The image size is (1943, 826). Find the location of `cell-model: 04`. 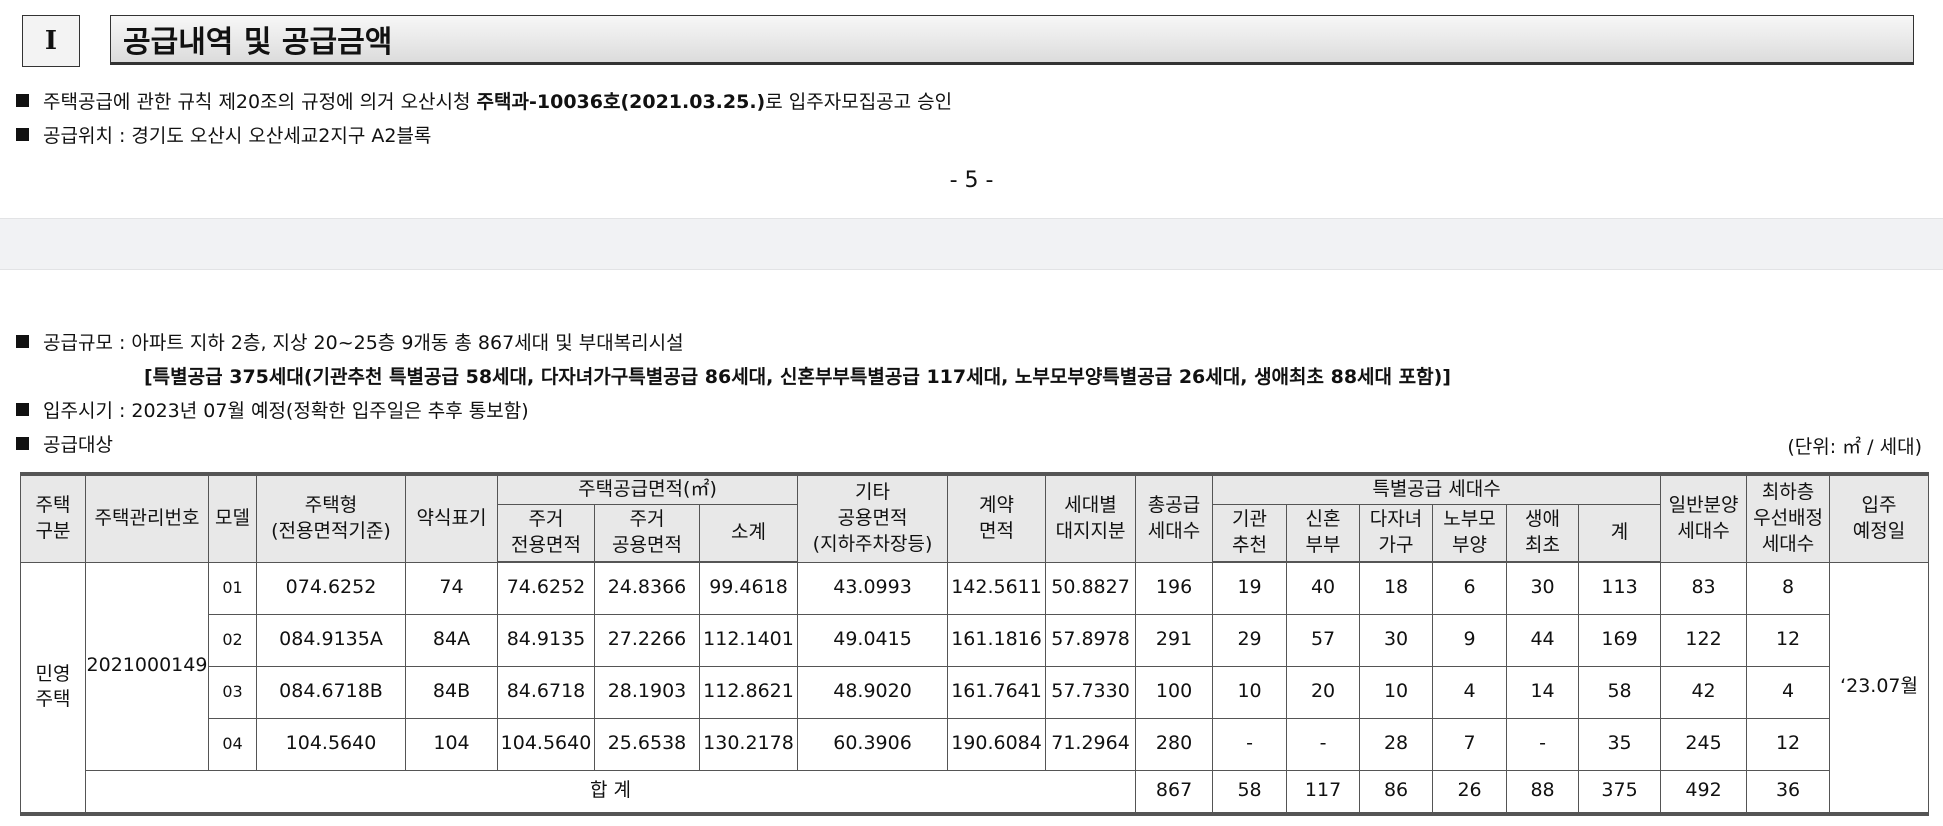

cell-model: 04 is located at coordinates (232, 744).